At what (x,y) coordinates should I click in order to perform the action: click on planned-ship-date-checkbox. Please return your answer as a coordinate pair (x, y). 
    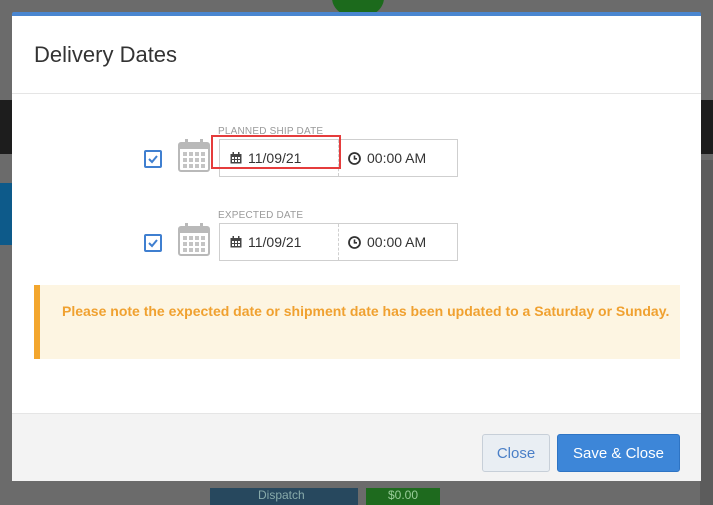
    Looking at the image, I should click on (153, 159).